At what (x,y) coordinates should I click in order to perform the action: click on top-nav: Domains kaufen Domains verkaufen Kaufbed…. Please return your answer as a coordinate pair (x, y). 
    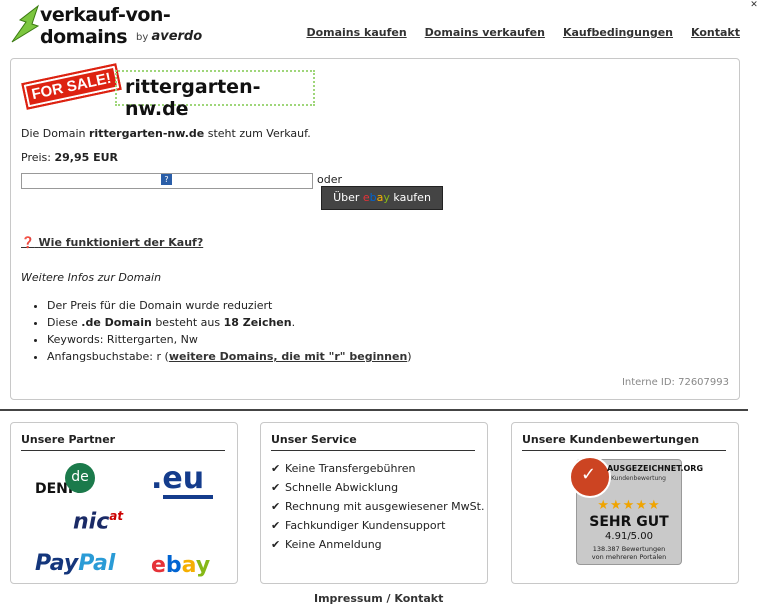
    Looking at the image, I should click on (523, 32).